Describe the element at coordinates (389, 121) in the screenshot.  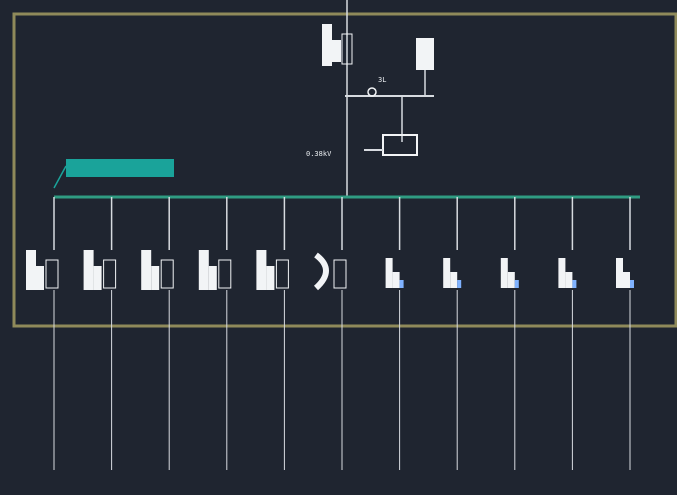
I see `current-transformer-icon` at that location.